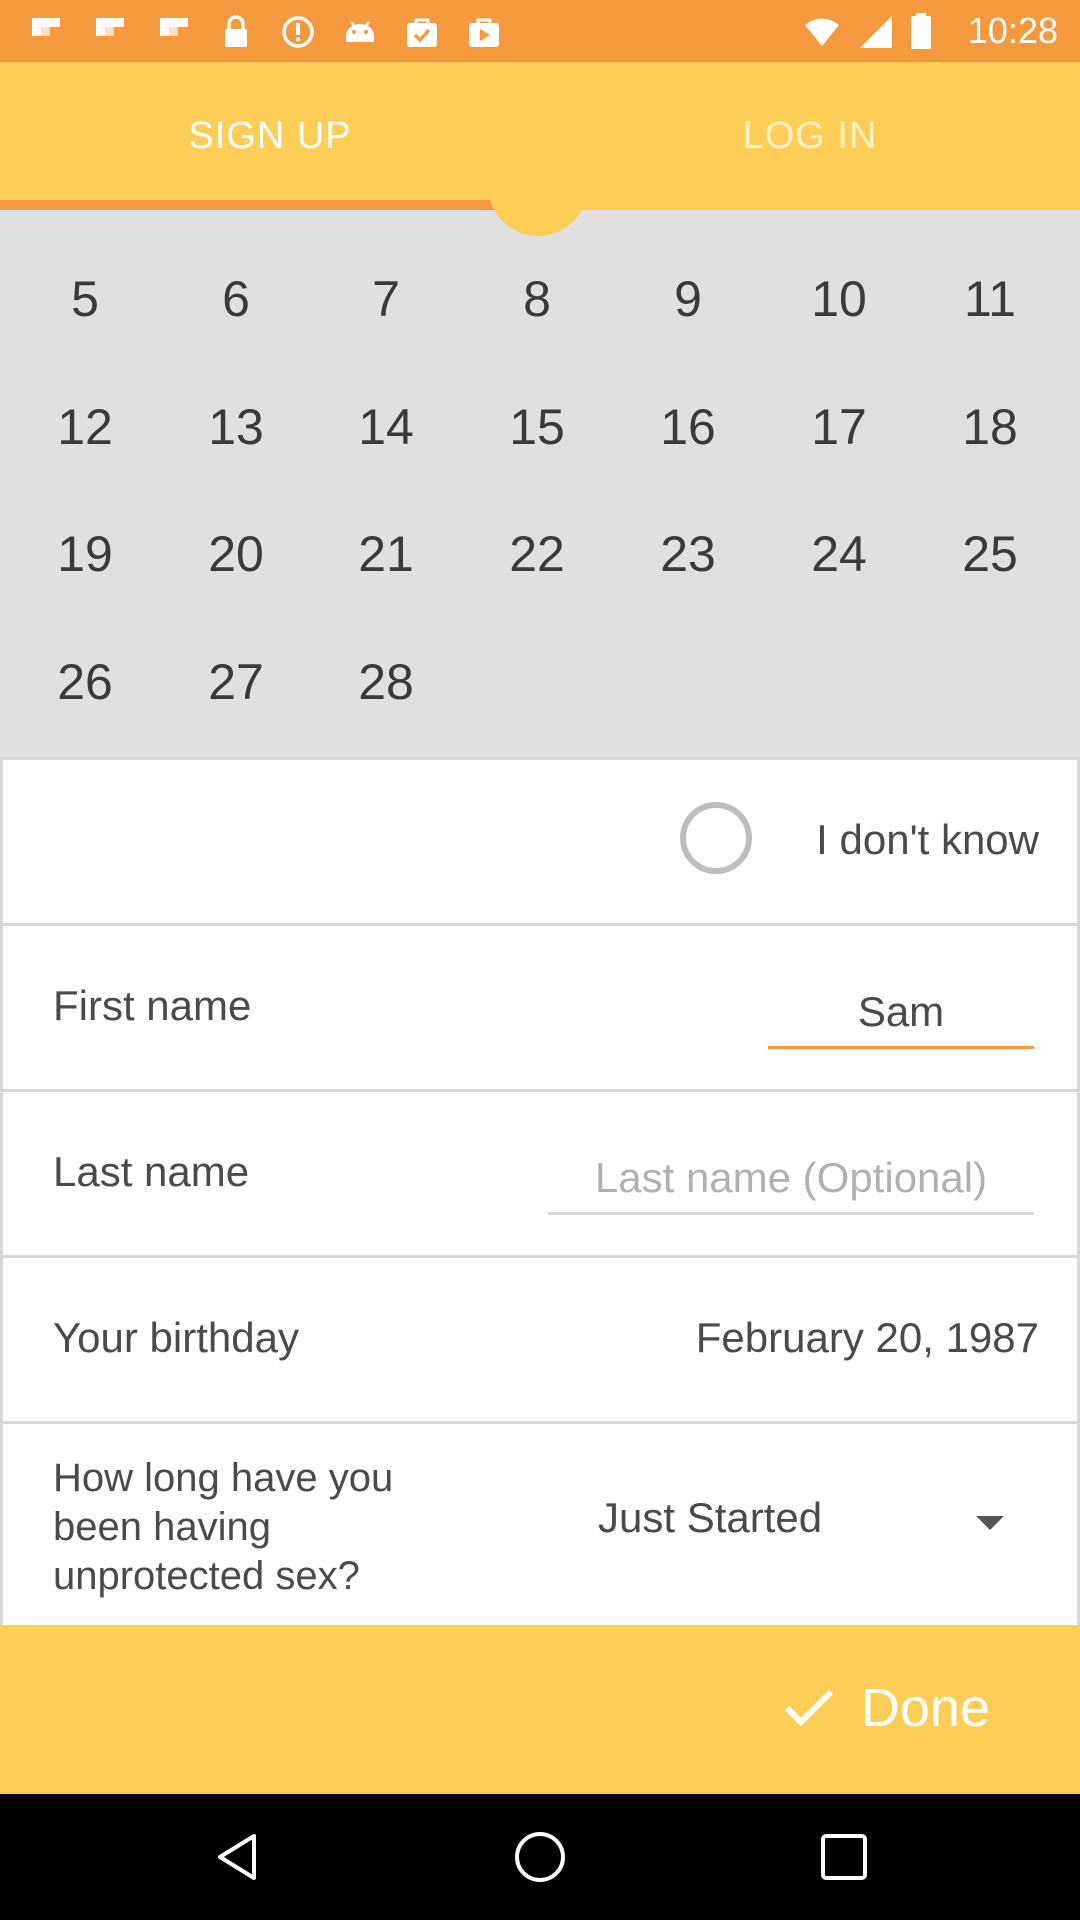 Image resolution: width=1080 pixels, height=1920 pixels. What do you see at coordinates (688, 299) in the screenshot?
I see `calendar-day: 9` at bounding box center [688, 299].